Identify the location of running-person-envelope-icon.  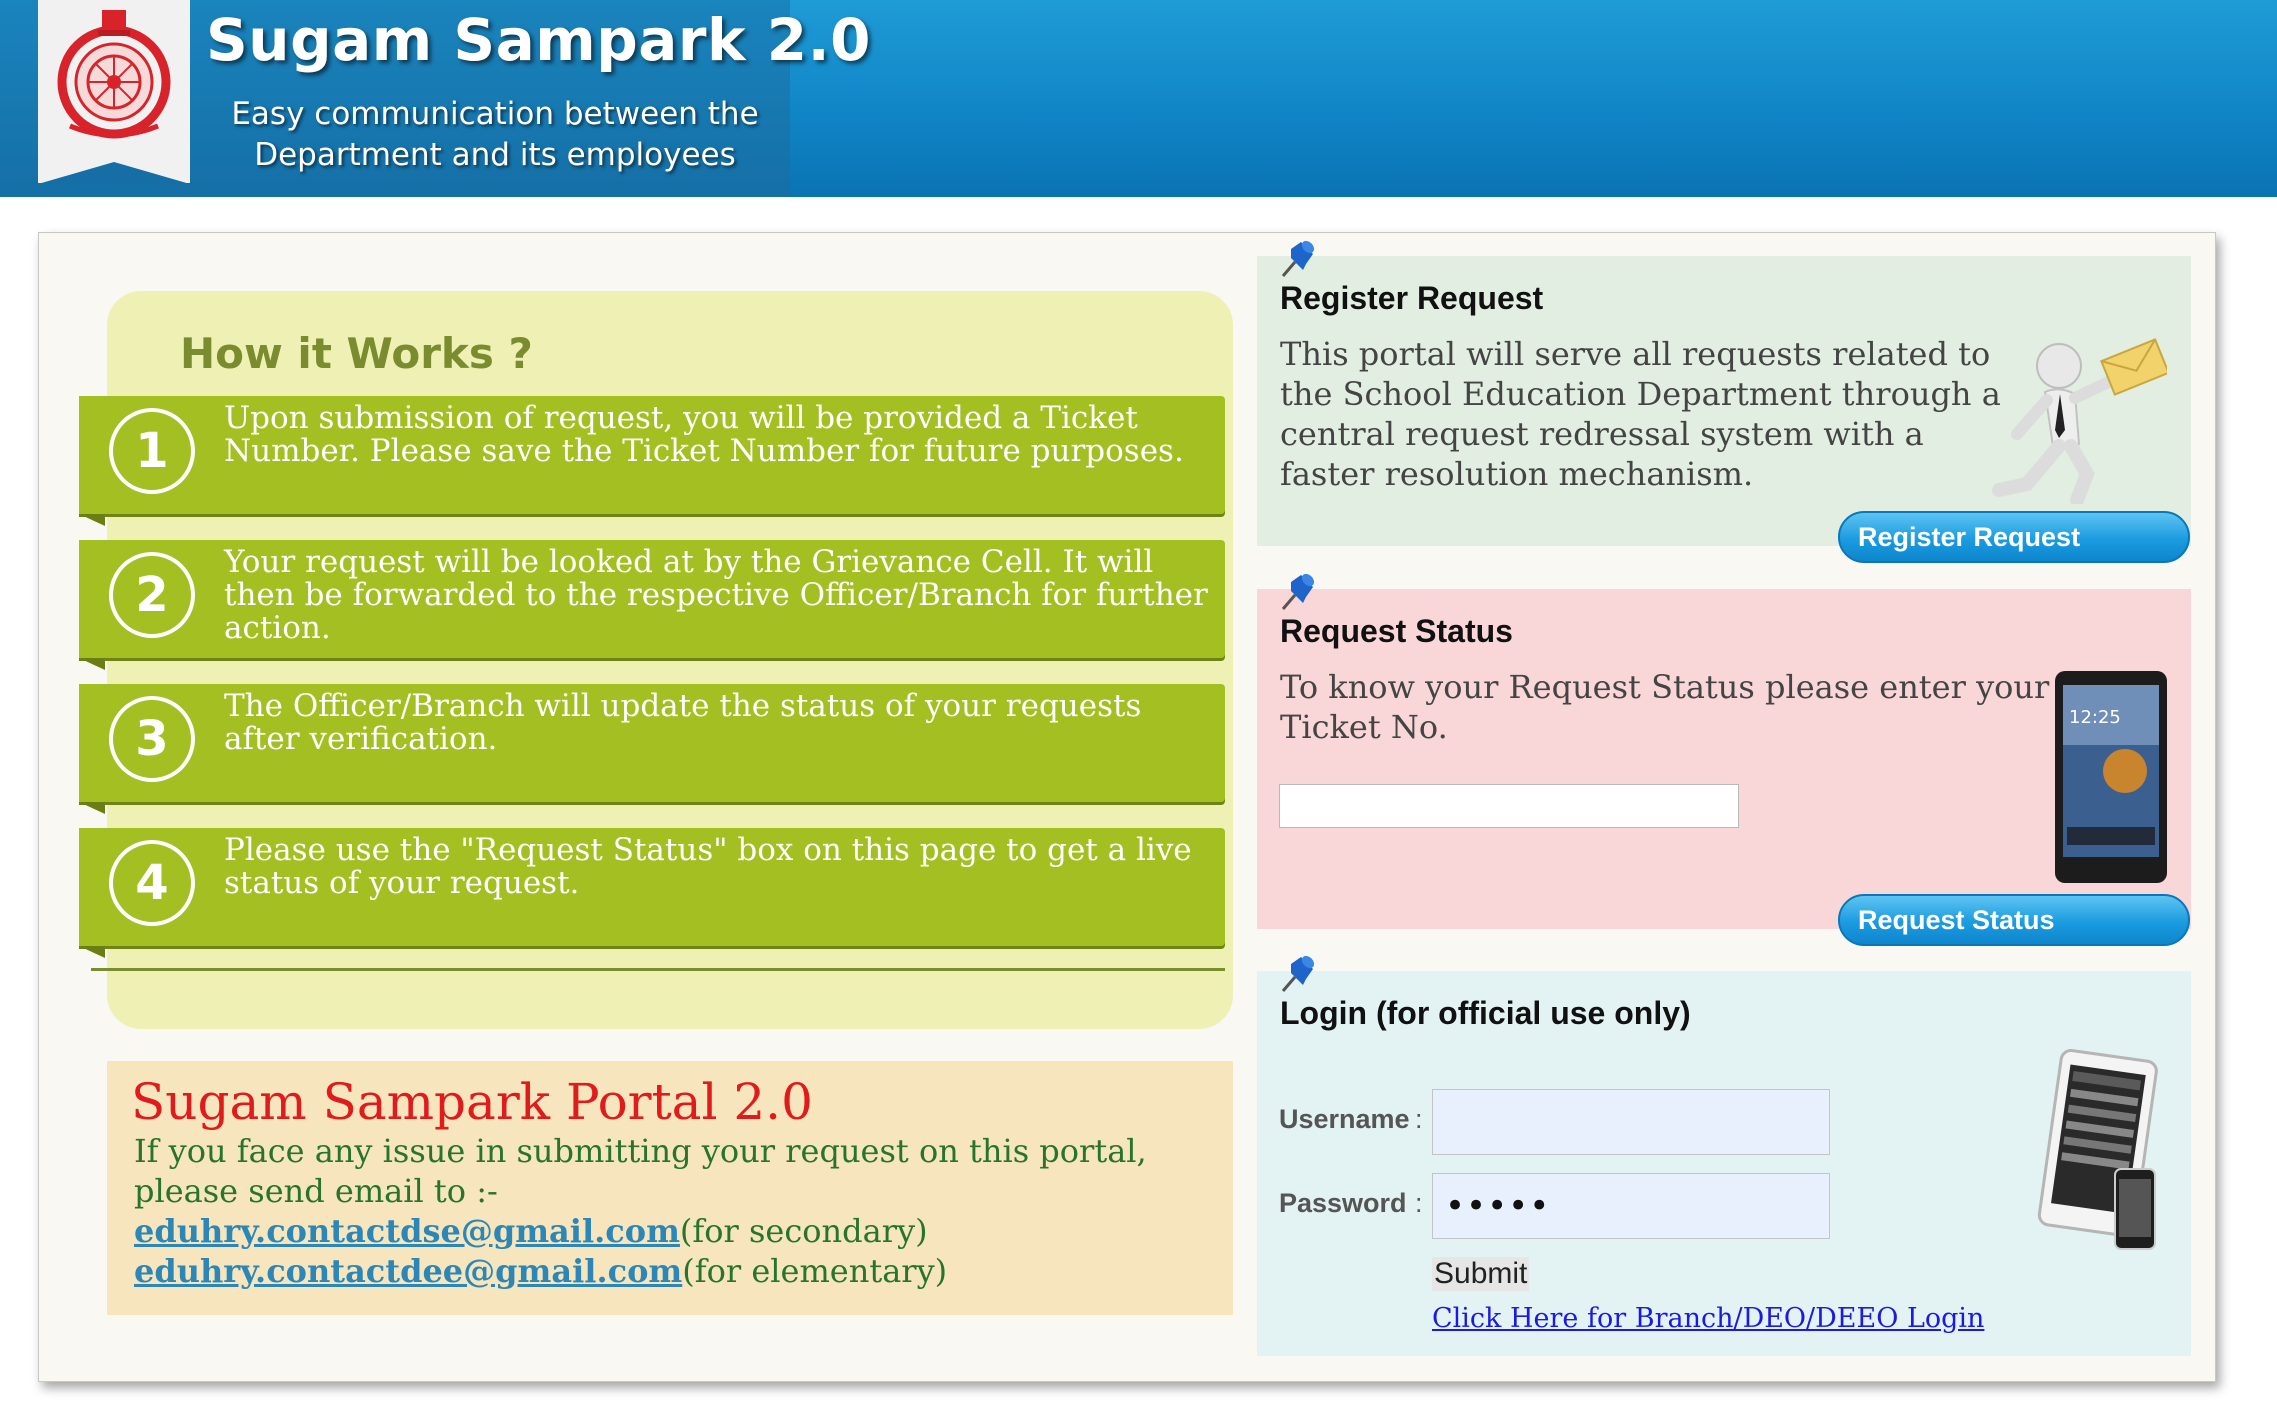
(2079, 421).